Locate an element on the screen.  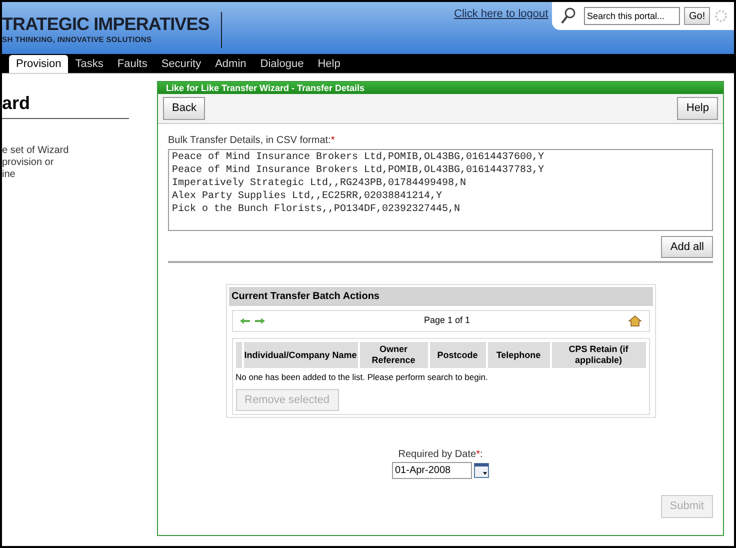
sidebar-text: e set of Wizard is located at coordinates (36, 151).